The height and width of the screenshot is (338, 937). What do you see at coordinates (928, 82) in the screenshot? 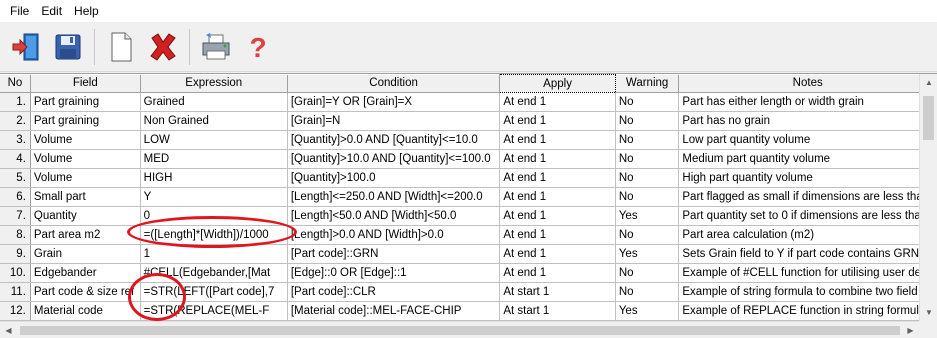
I see `scroll-up-icon: ▲` at bounding box center [928, 82].